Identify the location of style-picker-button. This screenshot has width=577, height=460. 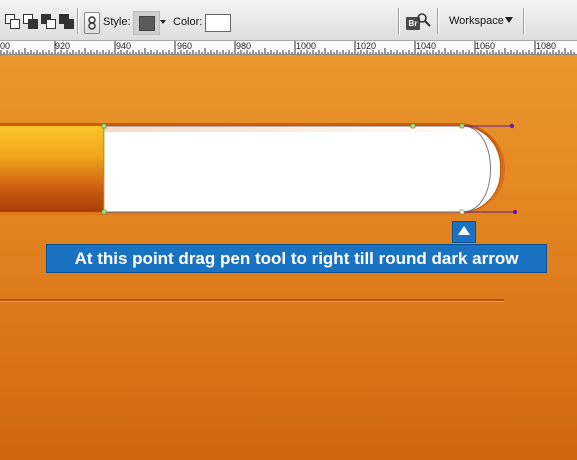
(146, 23).